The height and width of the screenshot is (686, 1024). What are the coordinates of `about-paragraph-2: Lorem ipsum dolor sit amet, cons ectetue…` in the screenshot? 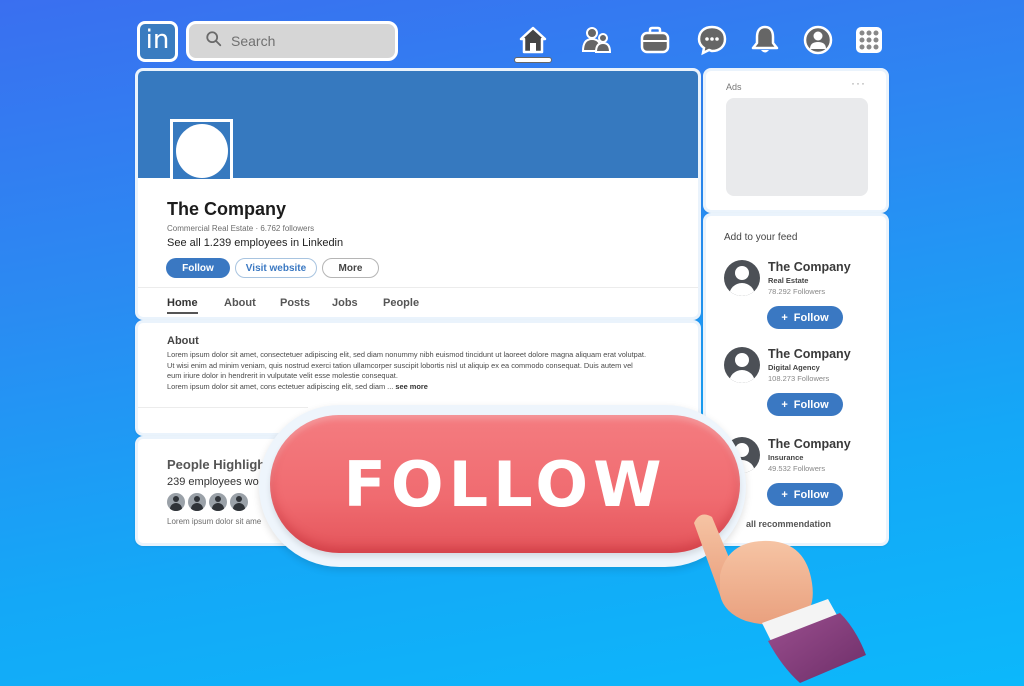 It's located at (281, 386).